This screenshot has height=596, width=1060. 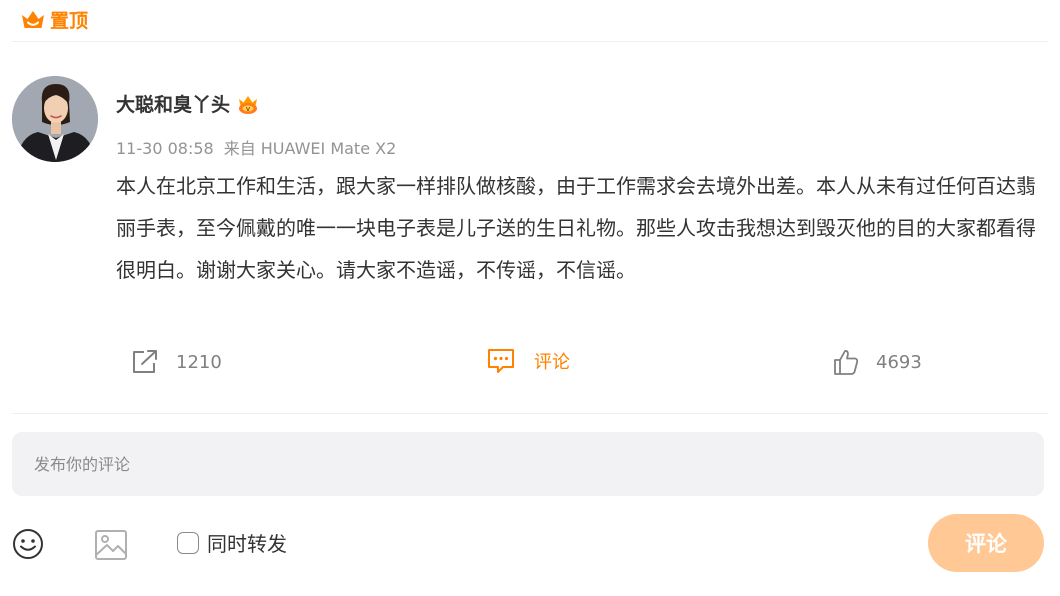 What do you see at coordinates (188, 542) in the screenshot?
I see `checkbox-box` at bounding box center [188, 542].